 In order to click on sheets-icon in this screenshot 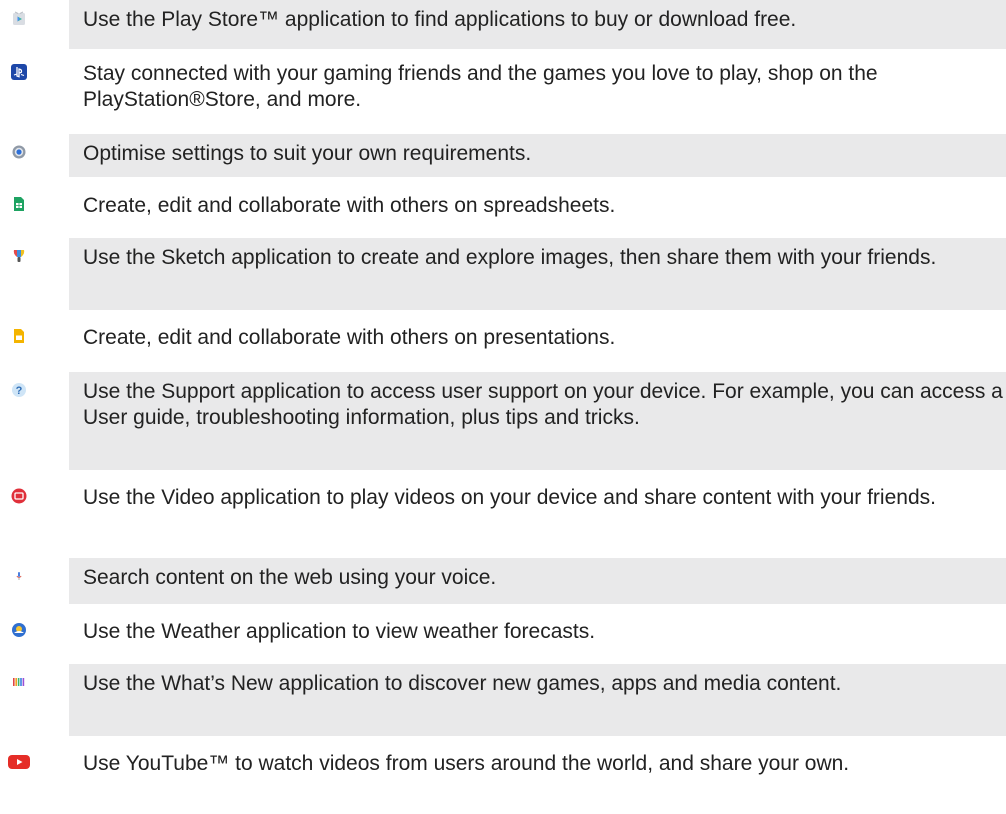, I will do `click(19, 204)`.